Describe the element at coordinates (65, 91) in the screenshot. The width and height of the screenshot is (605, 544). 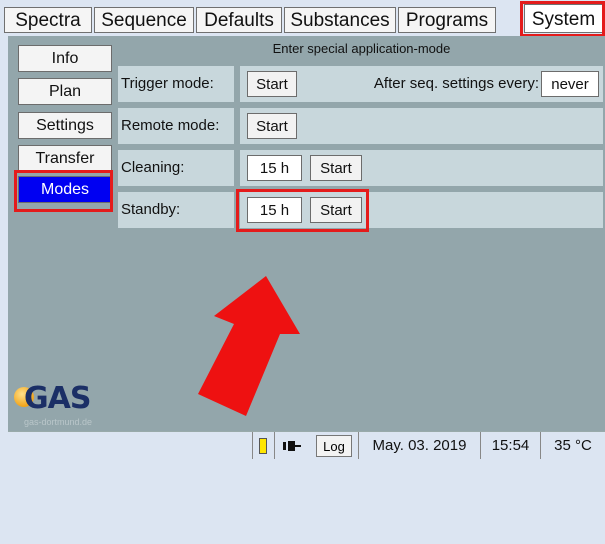
I see `sidebar-item-plan: Plan` at that location.